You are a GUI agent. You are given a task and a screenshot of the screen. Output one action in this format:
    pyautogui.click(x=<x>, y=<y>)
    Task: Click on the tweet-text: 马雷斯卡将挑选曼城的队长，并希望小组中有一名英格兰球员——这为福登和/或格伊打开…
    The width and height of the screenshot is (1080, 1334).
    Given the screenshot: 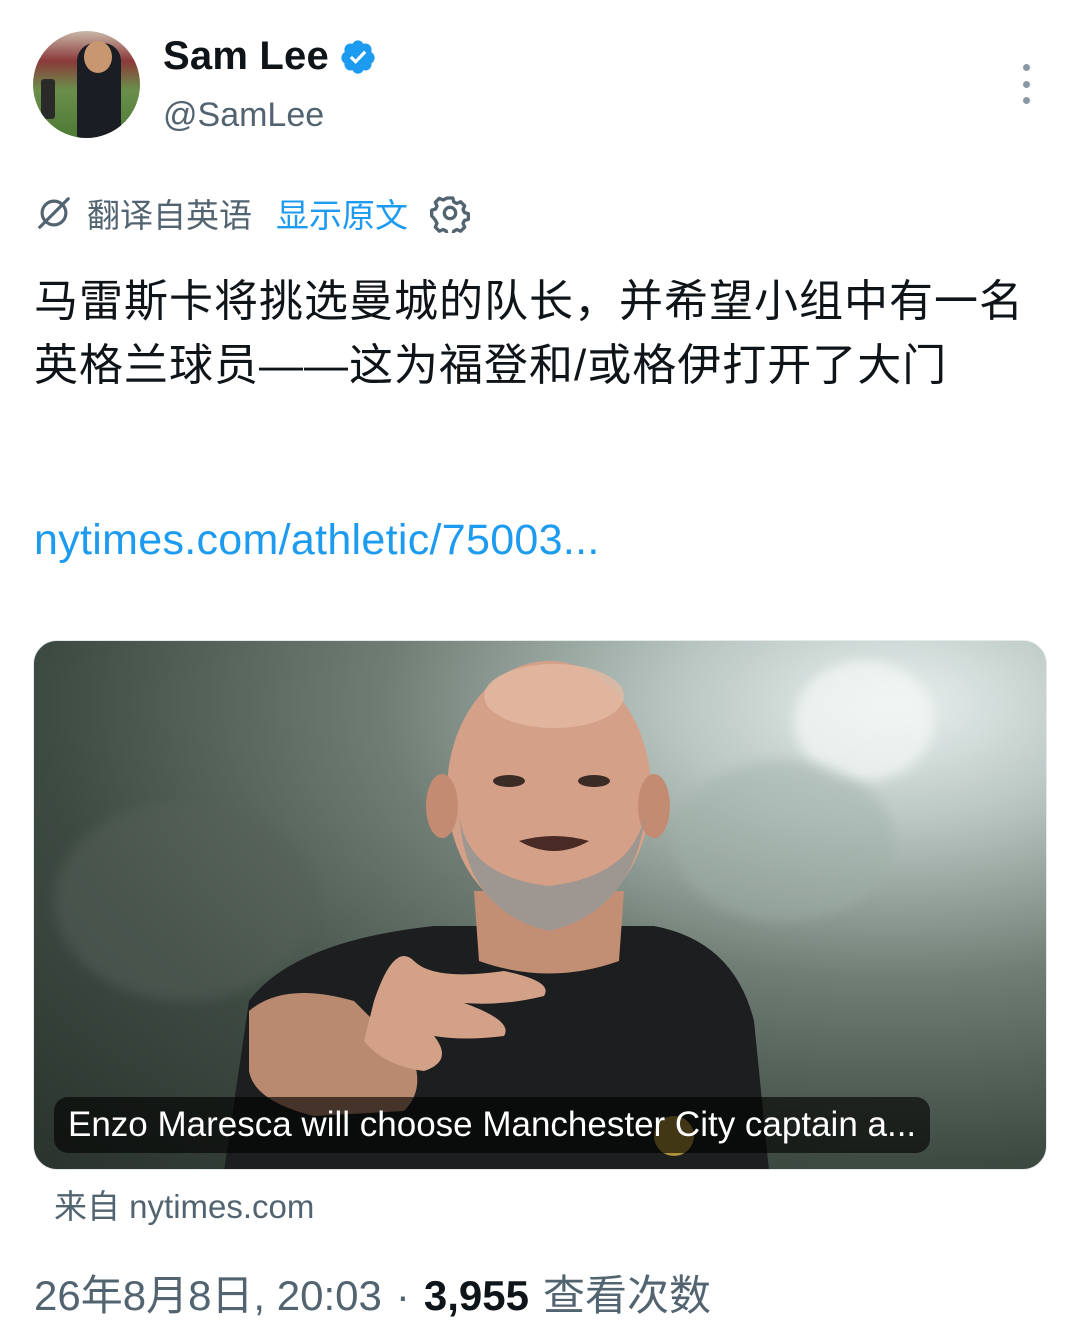 What is the action you would take?
    pyautogui.click(x=529, y=333)
    